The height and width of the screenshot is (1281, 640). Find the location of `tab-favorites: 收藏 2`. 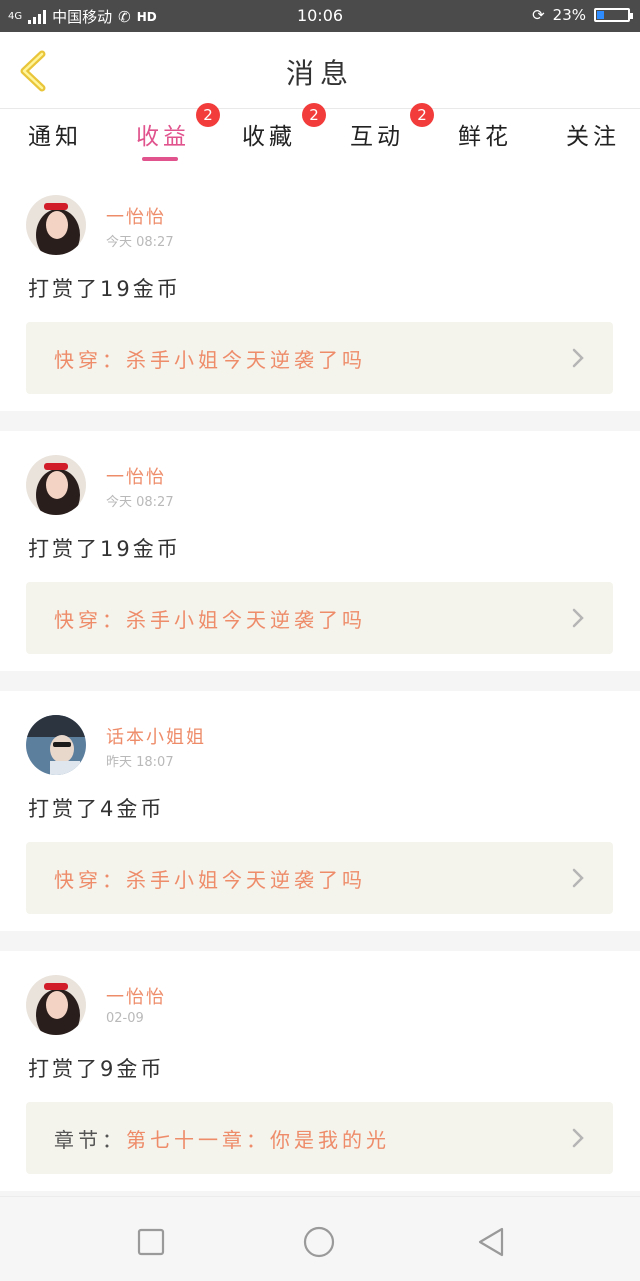

tab-favorites: 收藏 2 is located at coordinates (284, 127).